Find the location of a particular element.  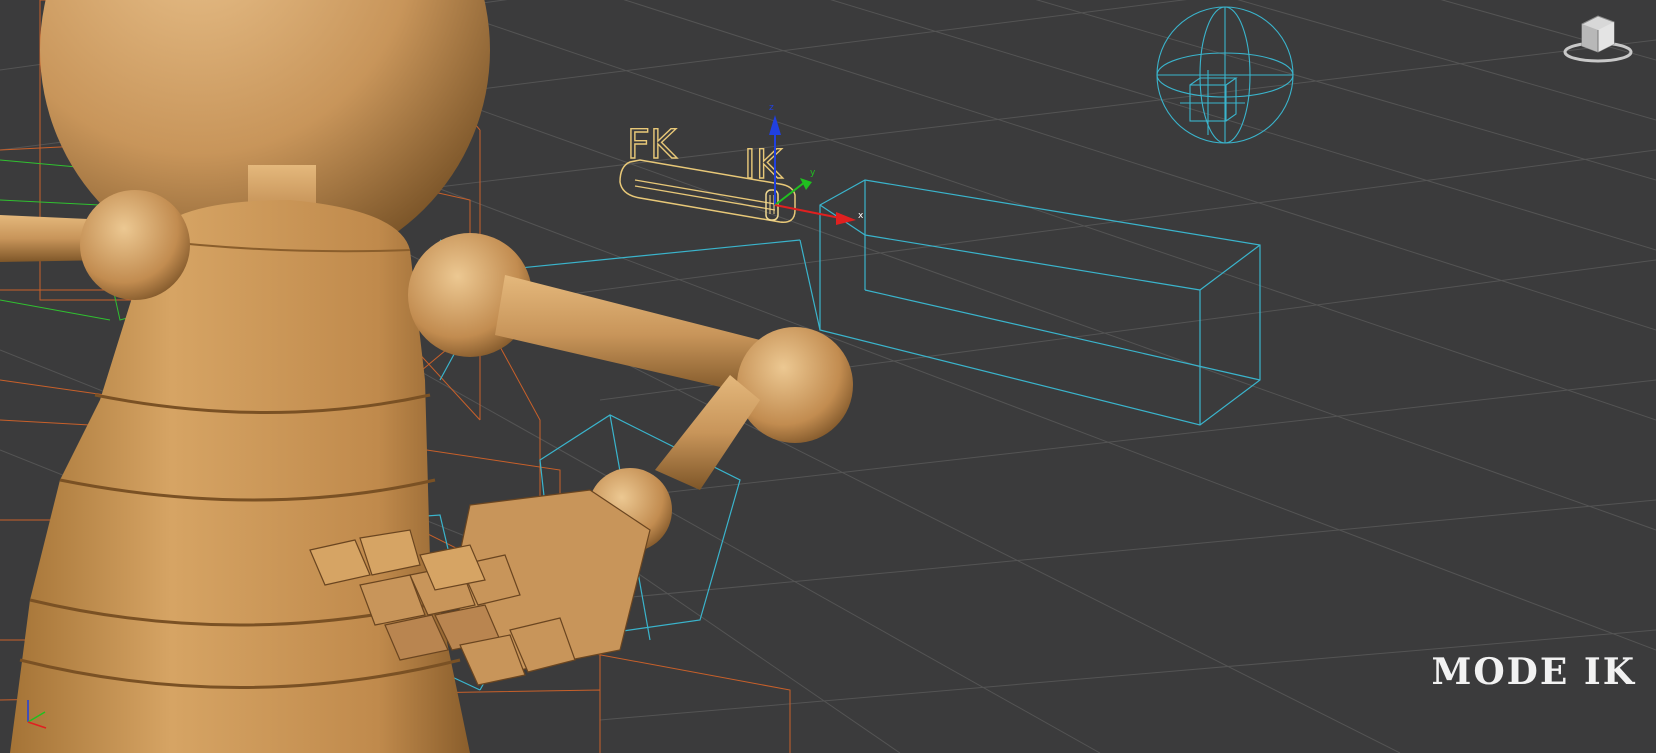

viewcube-icon is located at coordinates (1598, 37).